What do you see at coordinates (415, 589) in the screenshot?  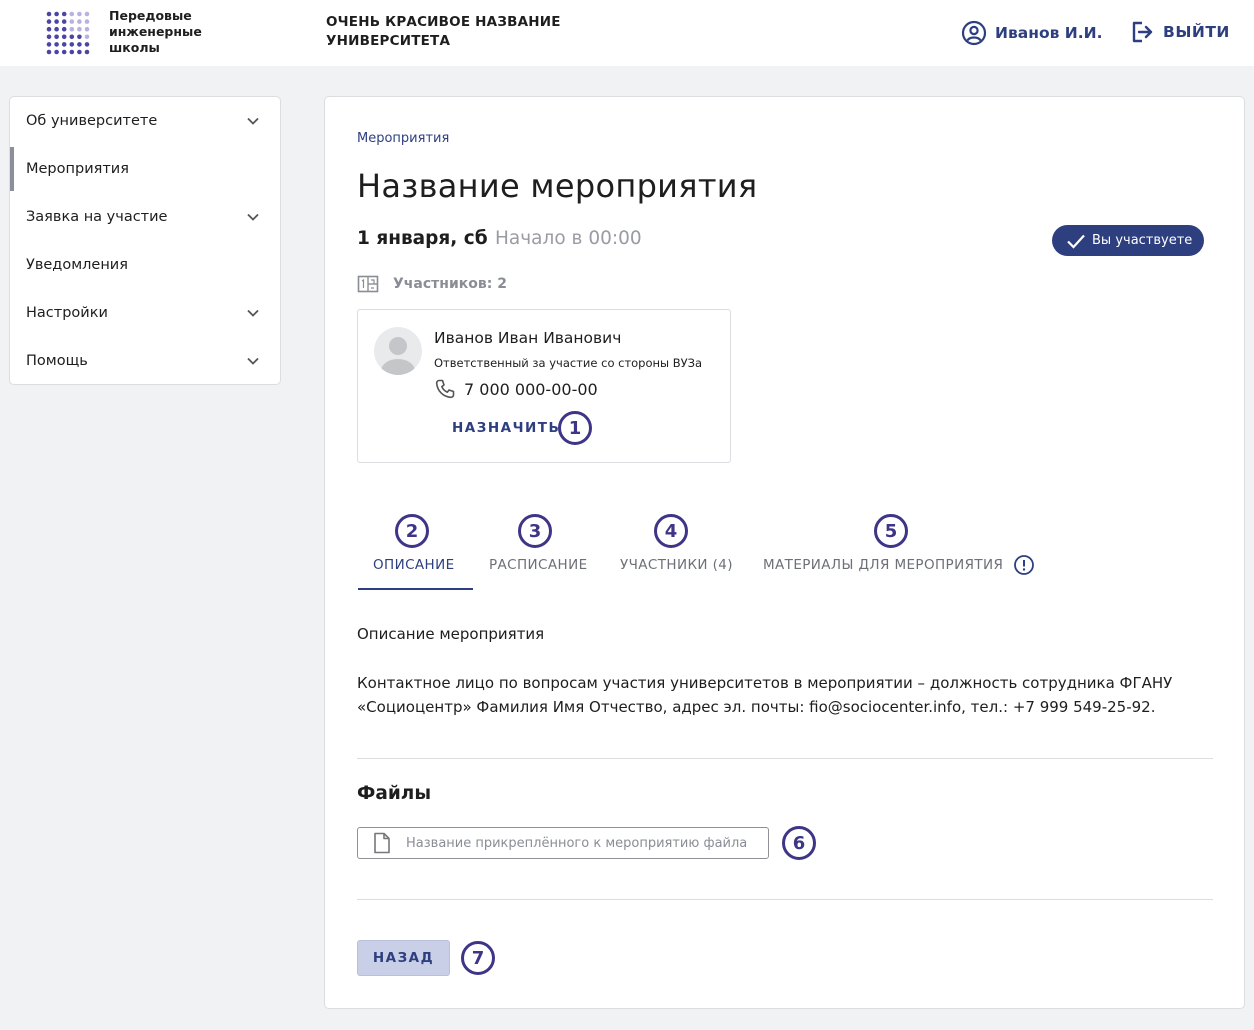 I see `active-tab-indicator` at bounding box center [415, 589].